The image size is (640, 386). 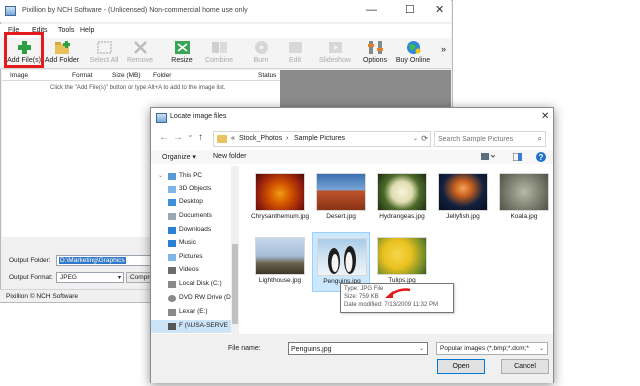 What do you see at coordinates (191, 202) in the screenshot?
I see `nav-desktop: Desktop` at bounding box center [191, 202].